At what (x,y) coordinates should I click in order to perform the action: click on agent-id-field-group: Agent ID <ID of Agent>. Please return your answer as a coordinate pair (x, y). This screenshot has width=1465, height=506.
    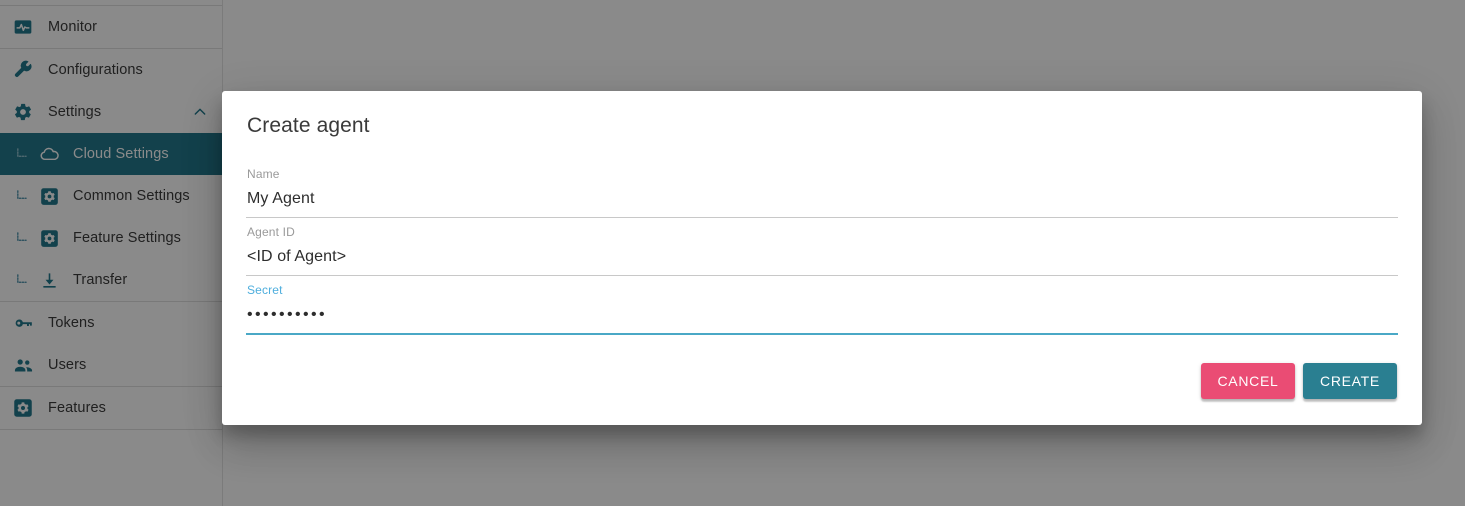
    Looking at the image, I should click on (822, 247).